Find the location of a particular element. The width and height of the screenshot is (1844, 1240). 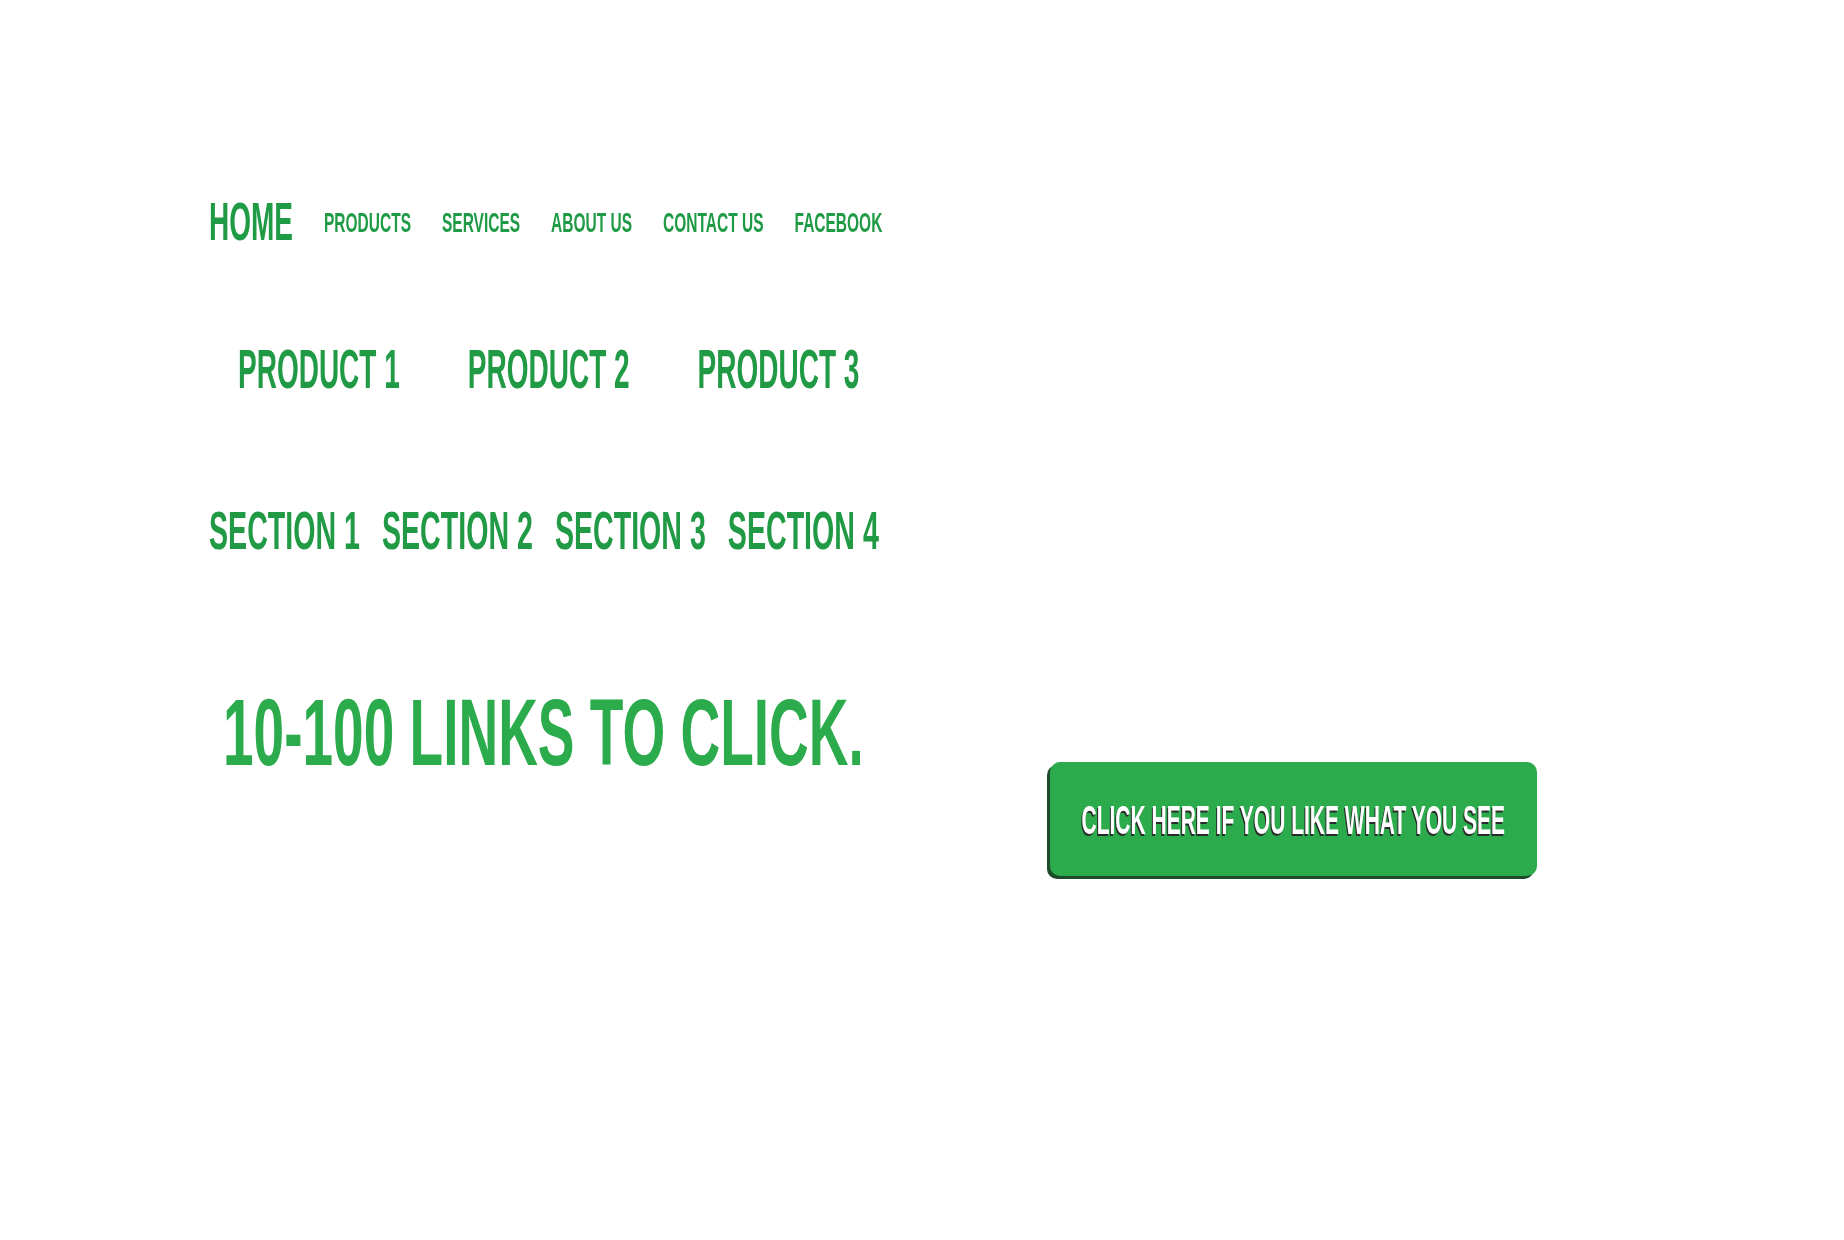

section-link: SECTION 2 is located at coordinates (457, 530).